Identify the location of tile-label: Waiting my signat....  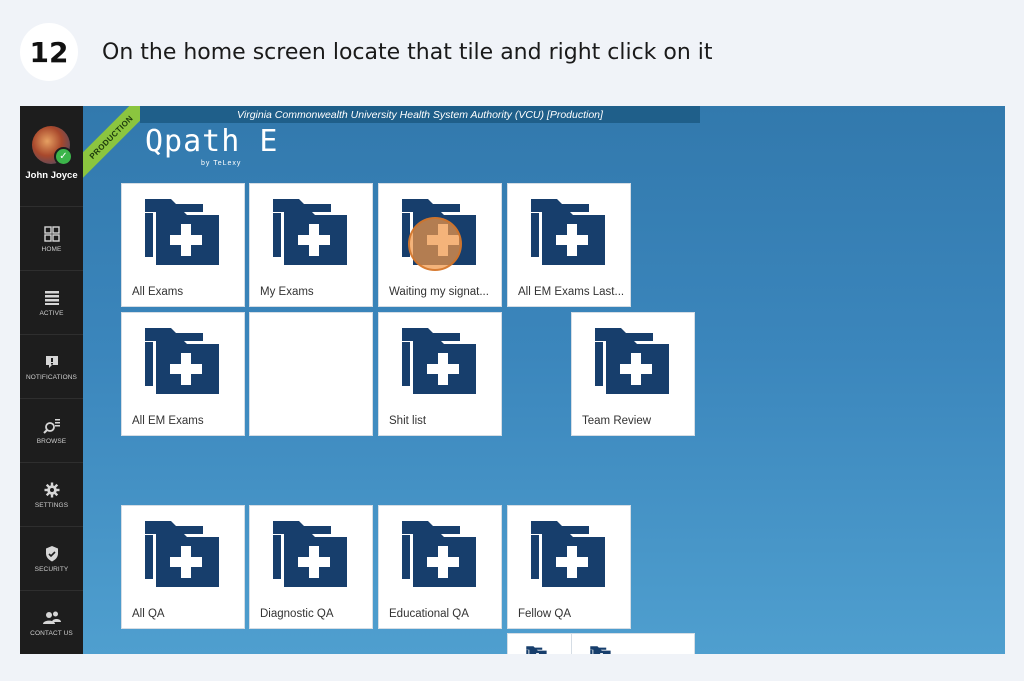
(439, 292).